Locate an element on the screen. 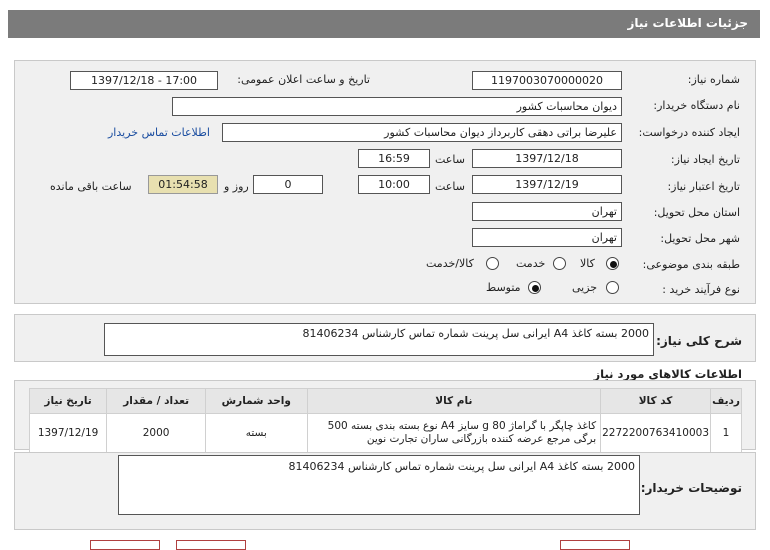 Image resolution: width=770 pixels, height=550 pixels. announce-datetime-label: تاریخ و ساعت اعلان عمومی: is located at coordinates (303, 79).